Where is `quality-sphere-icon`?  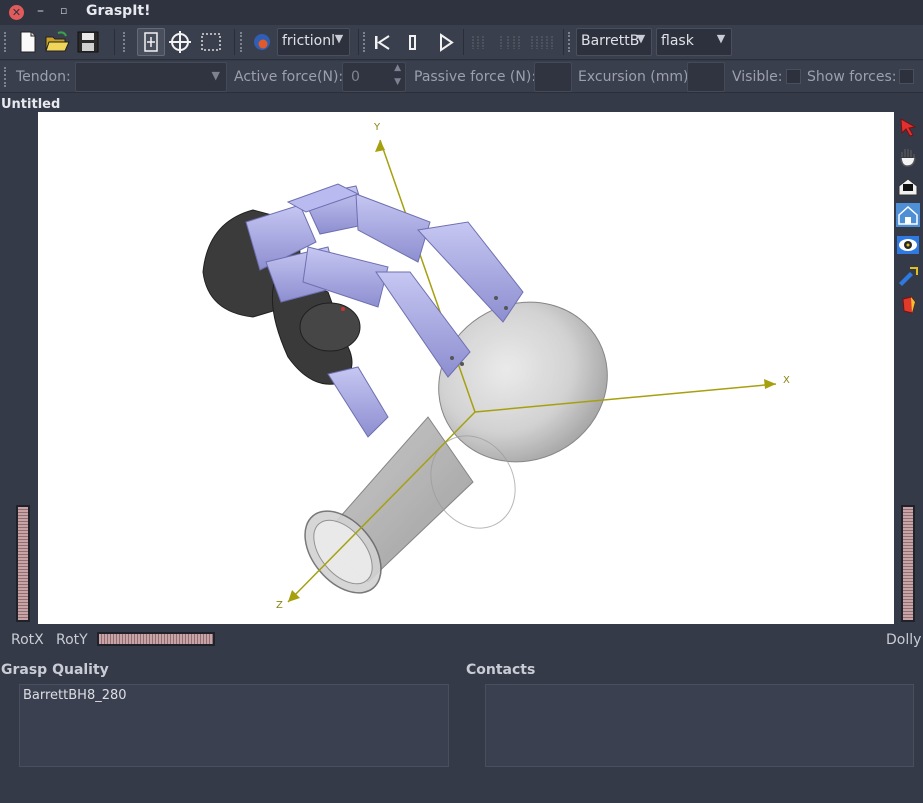 quality-sphere-icon is located at coordinates (262, 42).